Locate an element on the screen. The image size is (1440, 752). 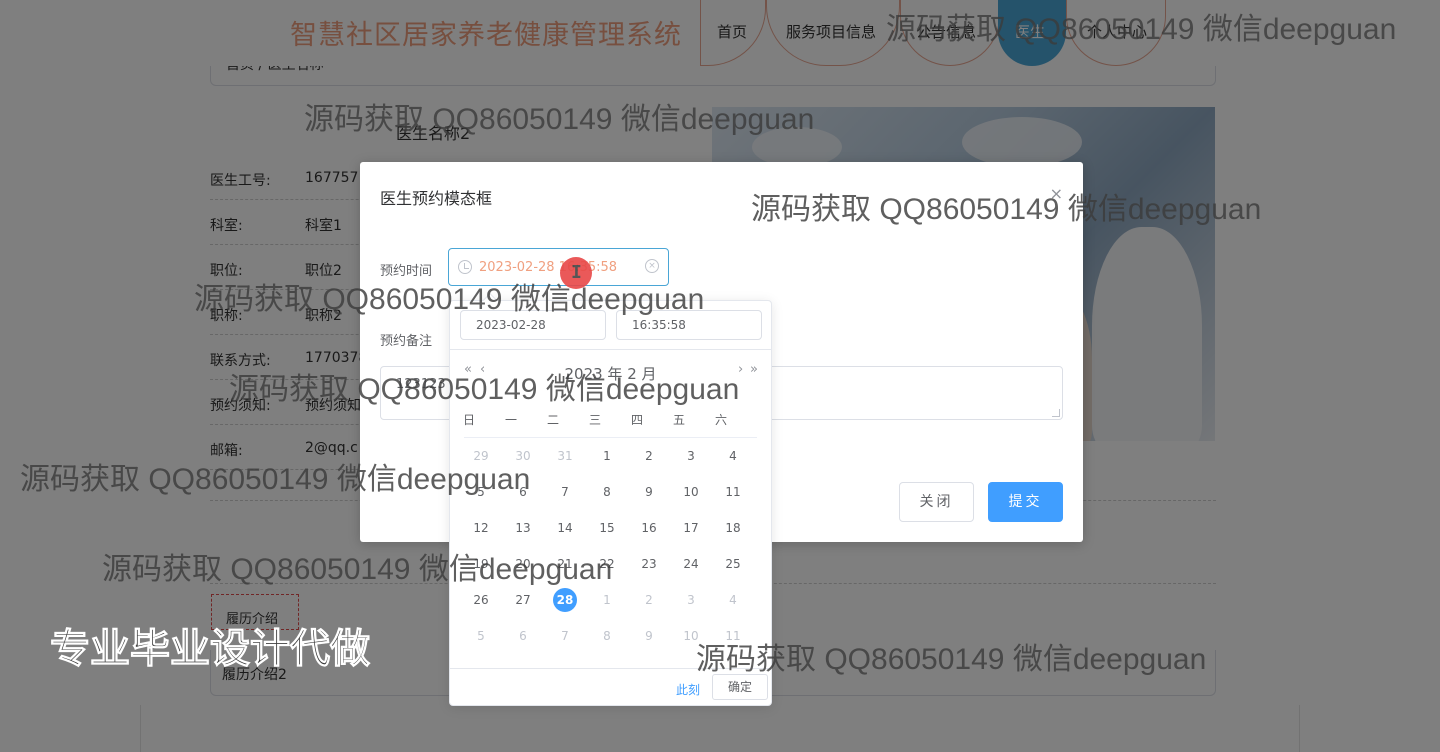
calendar-day: 18 is located at coordinates (733, 528).